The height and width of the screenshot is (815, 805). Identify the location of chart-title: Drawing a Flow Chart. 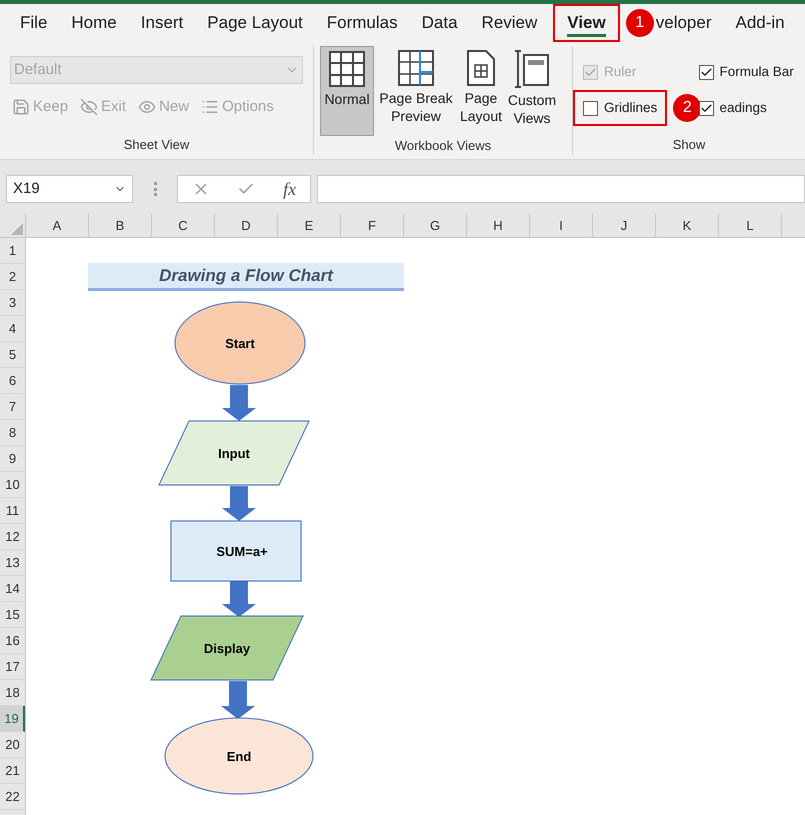
(246, 277).